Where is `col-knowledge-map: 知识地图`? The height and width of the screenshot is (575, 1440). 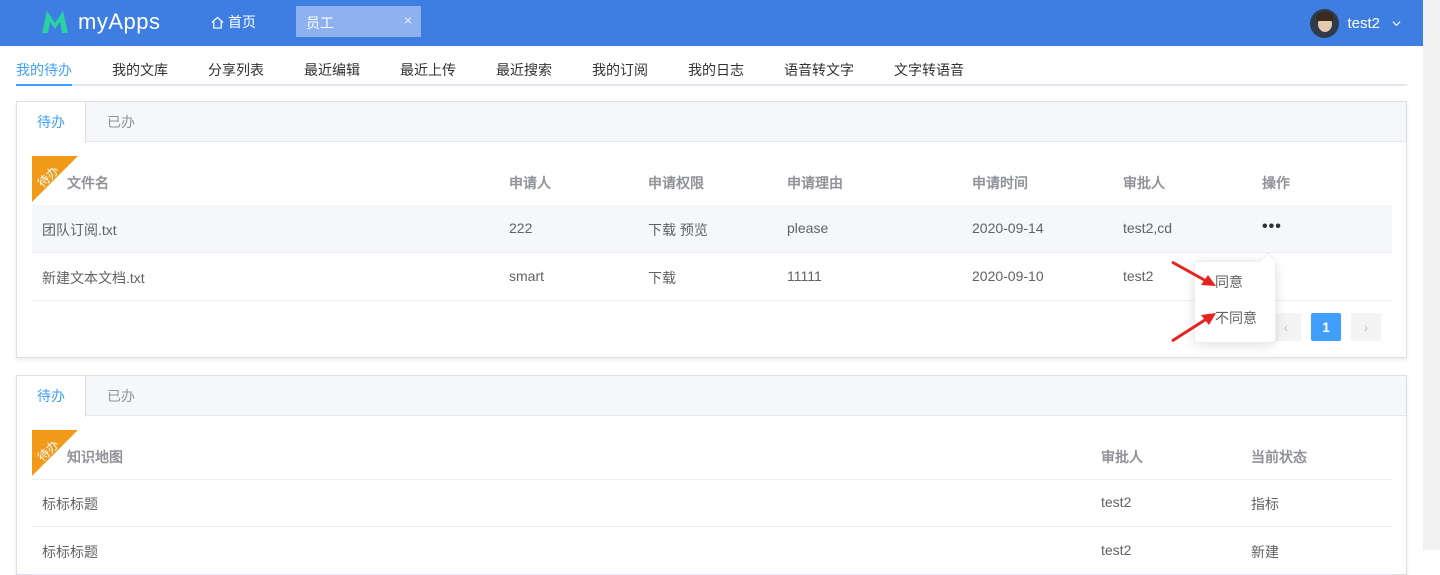 col-knowledge-map: 知识地图 is located at coordinates (95, 457).